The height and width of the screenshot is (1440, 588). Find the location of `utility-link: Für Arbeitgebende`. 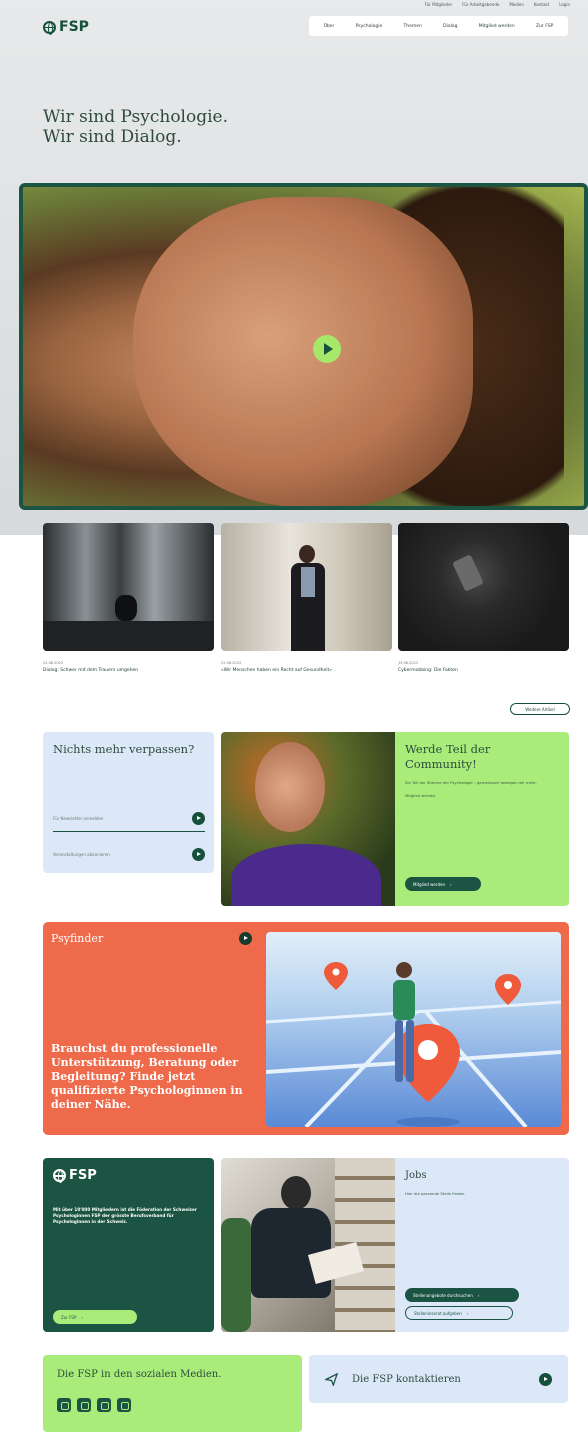

utility-link: Für Arbeitgebende is located at coordinates (480, 4).